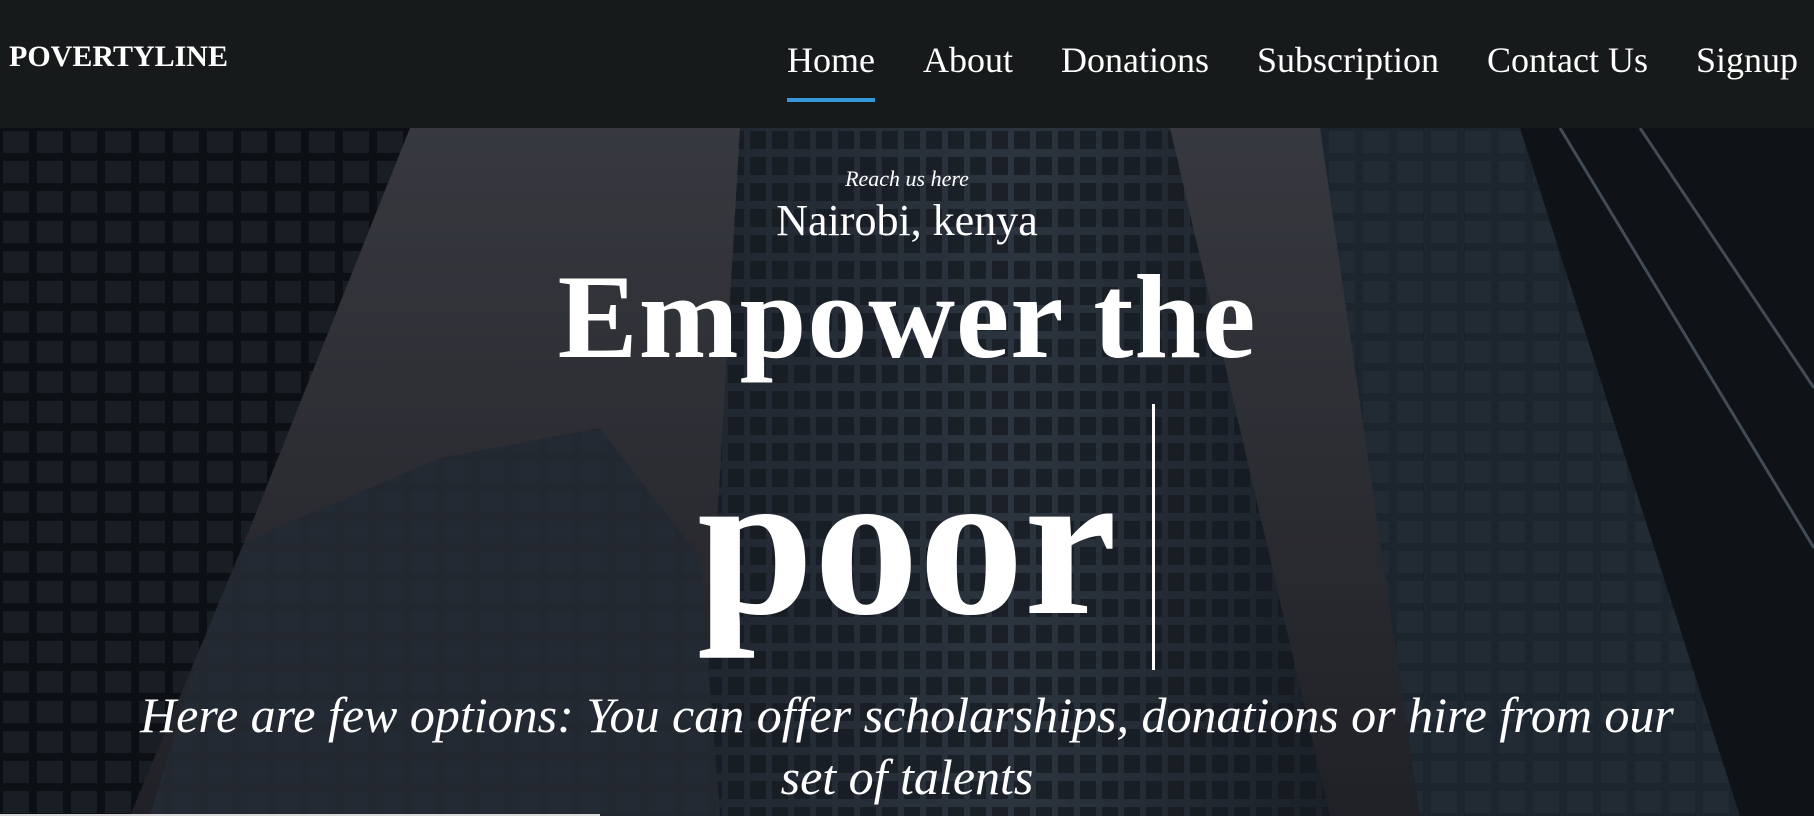 The height and width of the screenshot is (816, 1814). What do you see at coordinates (907, 316) in the screenshot?
I see `headline-line-1: Empower the` at bounding box center [907, 316].